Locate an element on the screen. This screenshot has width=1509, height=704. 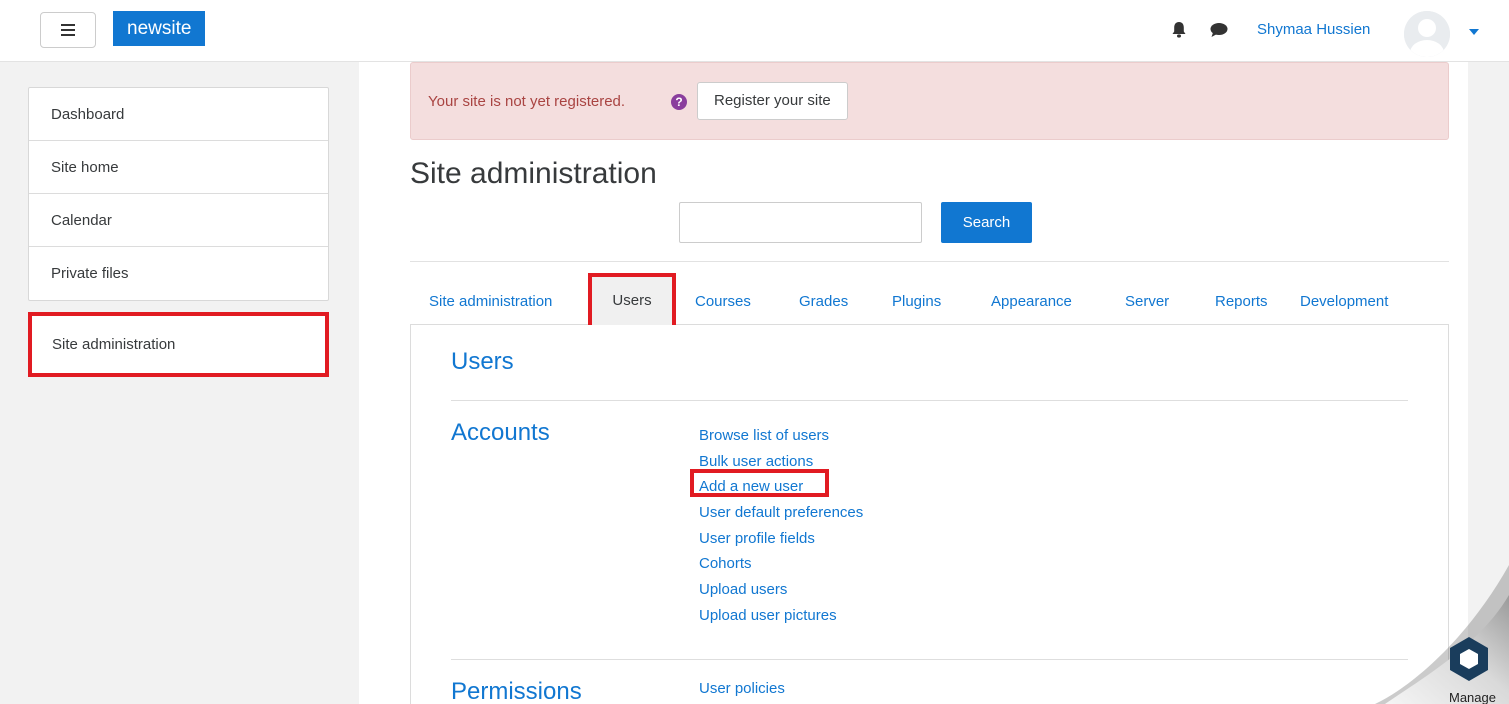
user-nav: Shymaa Hussien is located at coordinates (1309, 31).